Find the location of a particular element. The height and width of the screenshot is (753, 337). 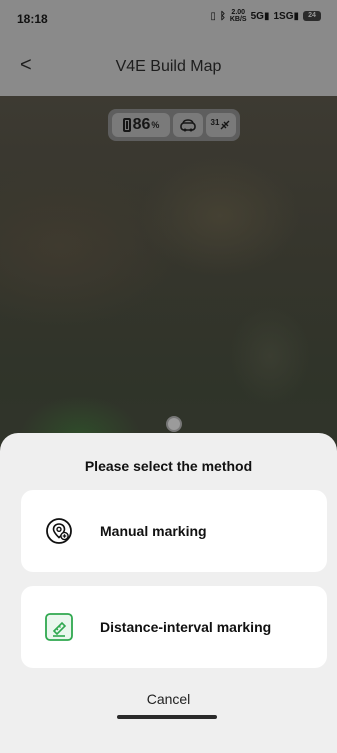

telemetry-bar: 86% 31 is located at coordinates (174, 125).